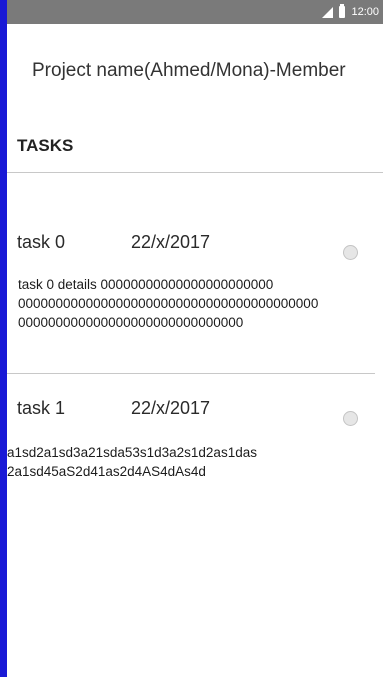 This screenshot has width=383, height=677. I want to click on task-name: task 1, so click(41, 408).